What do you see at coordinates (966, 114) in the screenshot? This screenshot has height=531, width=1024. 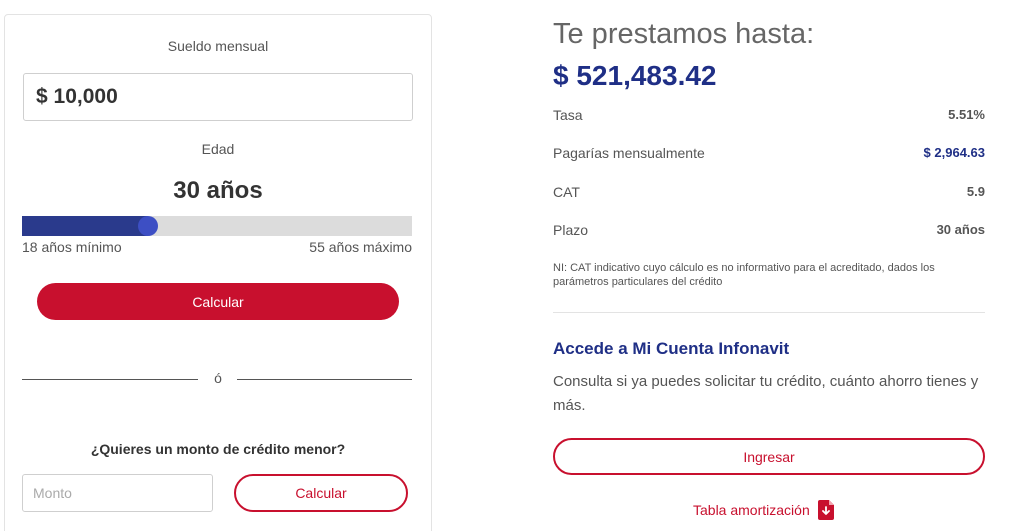 I see `rate-value: 5.51%` at bounding box center [966, 114].